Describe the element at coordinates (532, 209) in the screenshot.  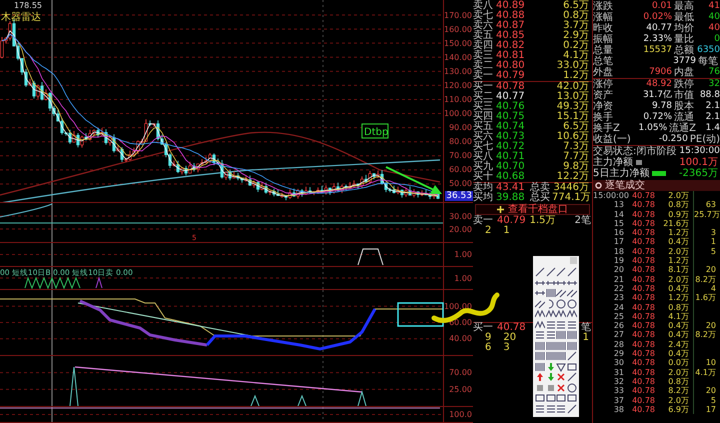
I see `depth-button: 查看千档盘口` at that location.